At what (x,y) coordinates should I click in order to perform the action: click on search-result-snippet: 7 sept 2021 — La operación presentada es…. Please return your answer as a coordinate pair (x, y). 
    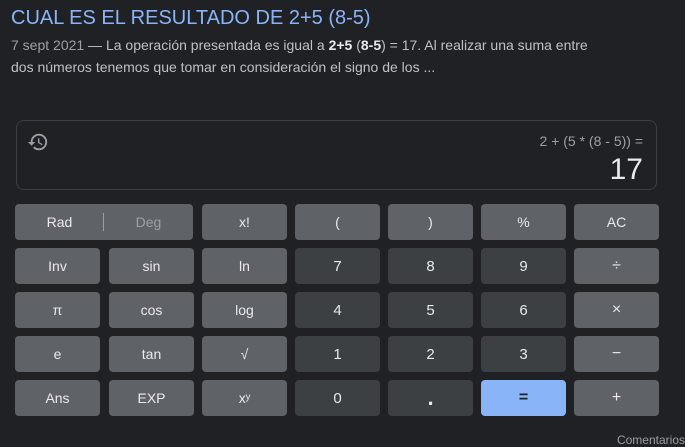
    Looking at the image, I should click on (311, 56).